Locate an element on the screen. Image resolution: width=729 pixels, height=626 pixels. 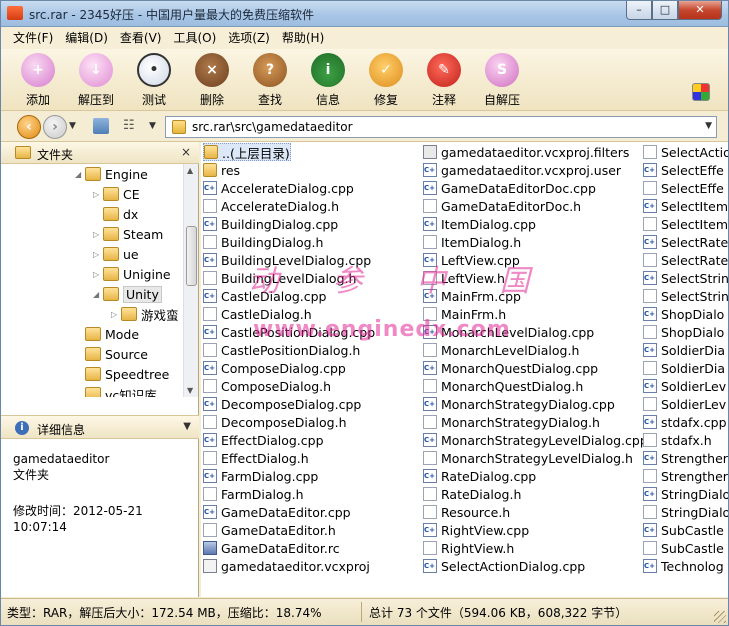
view-mode-icon: ☷ is located at coordinates (131, 126).